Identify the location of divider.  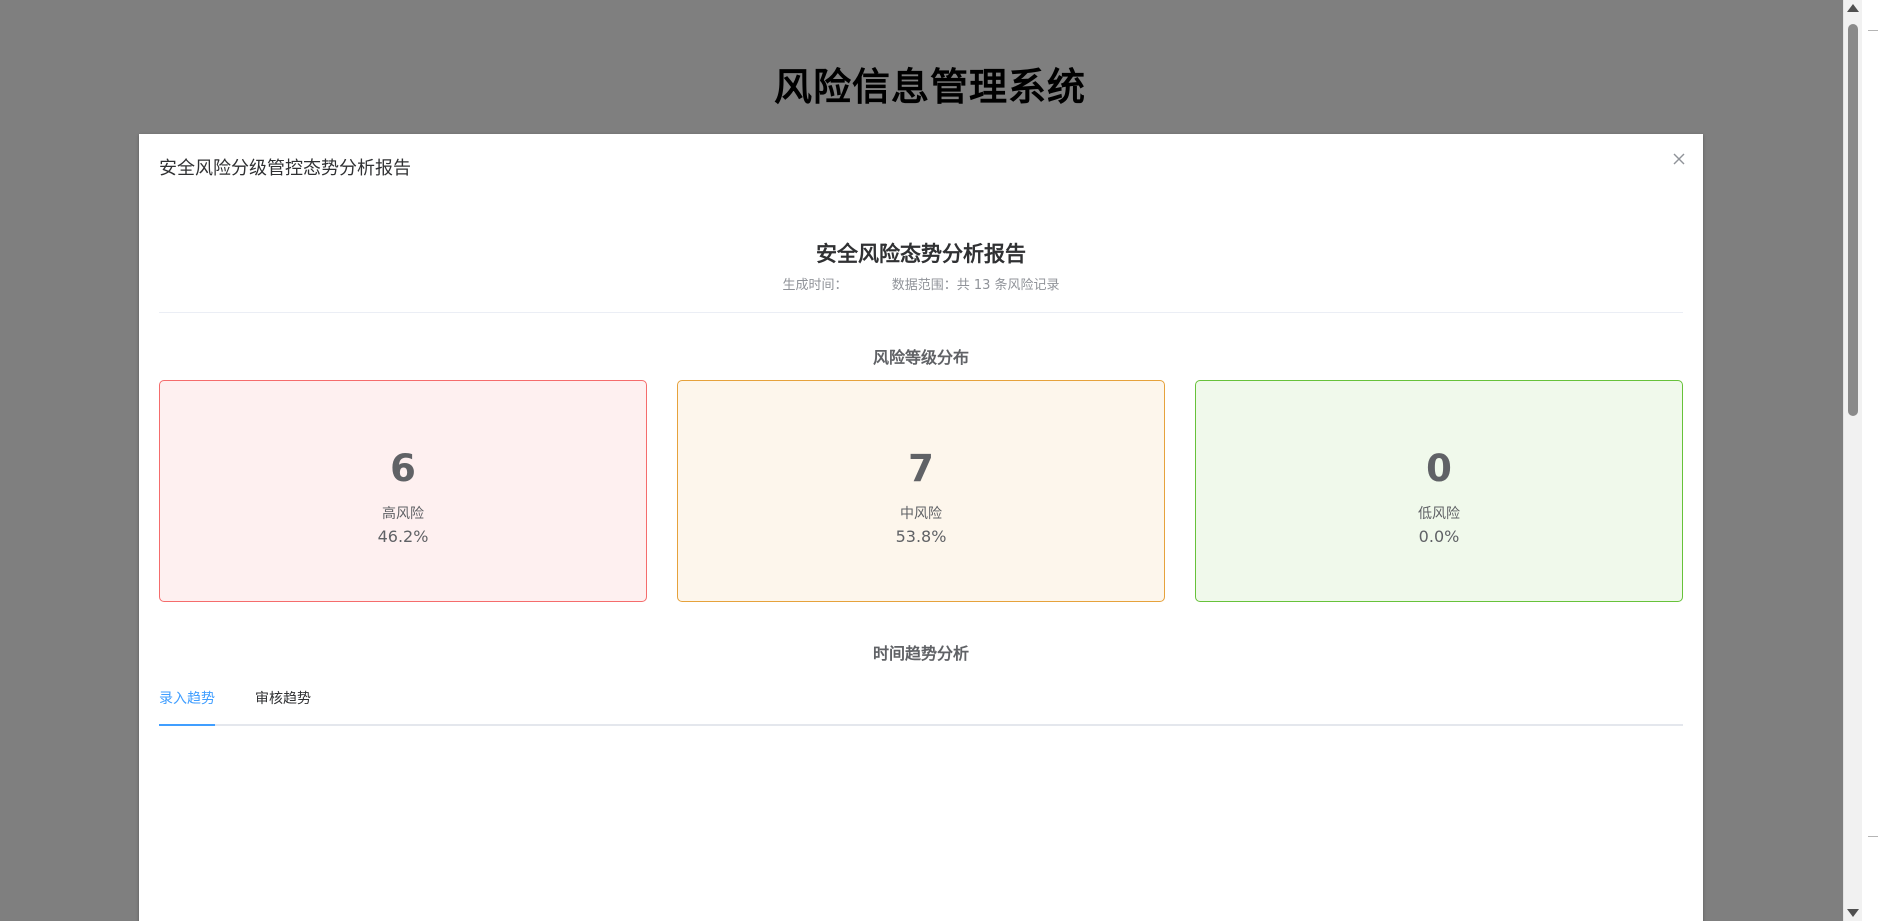
(921, 312).